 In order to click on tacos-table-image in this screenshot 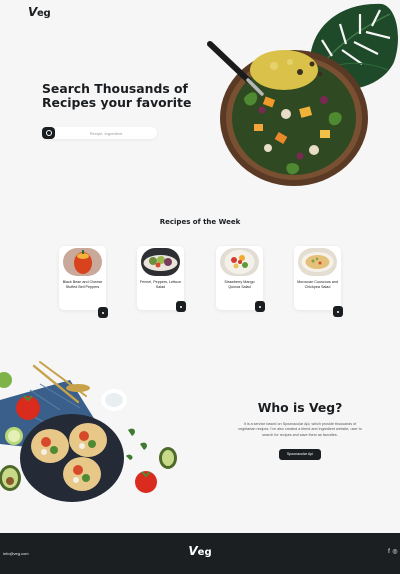, I will do `click(88, 431)`.